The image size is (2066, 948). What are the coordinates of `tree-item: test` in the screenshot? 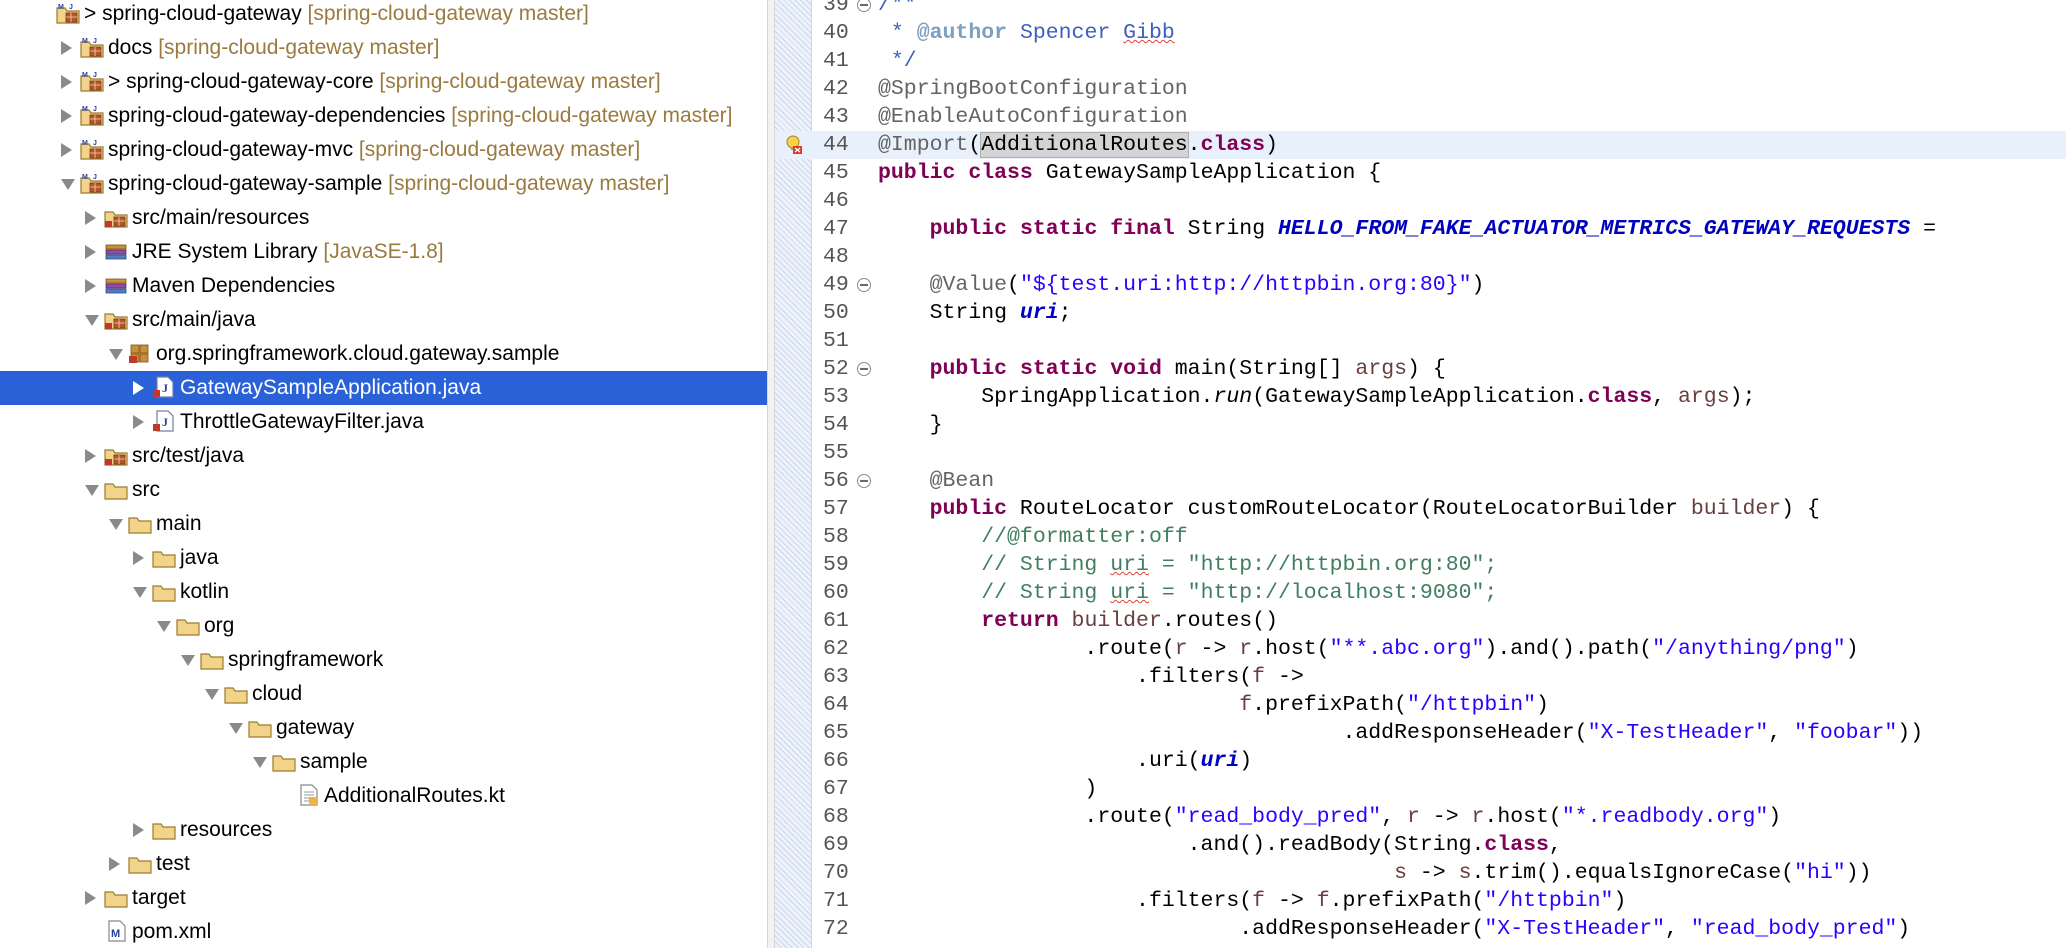 It's located at (383, 864).